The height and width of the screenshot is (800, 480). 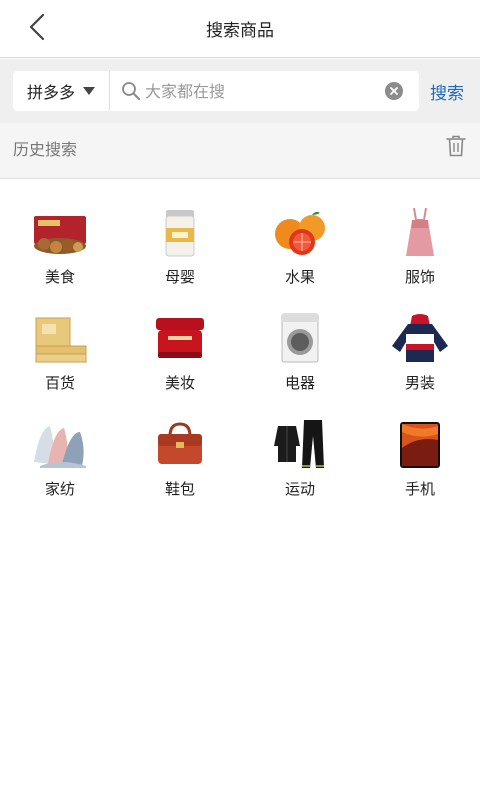 I want to click on category-clothing: 服饰, so click(x=420, y=248).